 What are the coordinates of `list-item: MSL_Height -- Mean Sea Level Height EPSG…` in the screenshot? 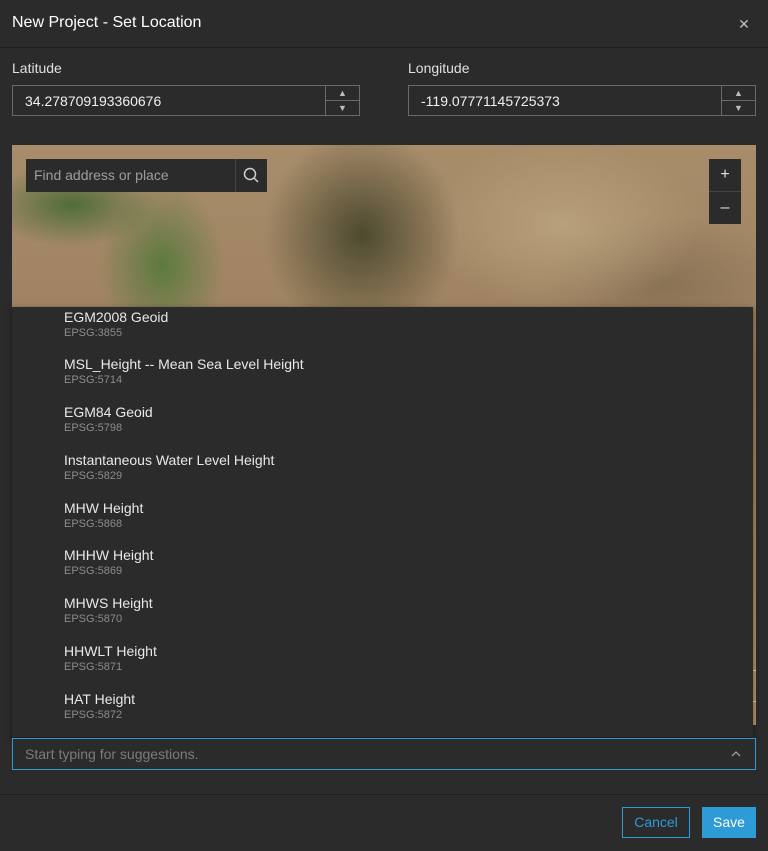 It's located at (184, 371).